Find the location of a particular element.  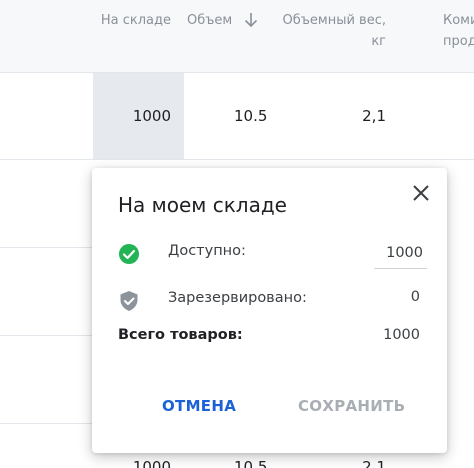

column-header-volume-weight-line2: кг is located at coordinates (378, 41).